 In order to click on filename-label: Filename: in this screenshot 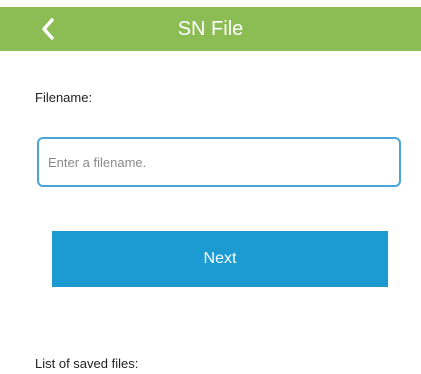, I will do `click(64, 97)`.